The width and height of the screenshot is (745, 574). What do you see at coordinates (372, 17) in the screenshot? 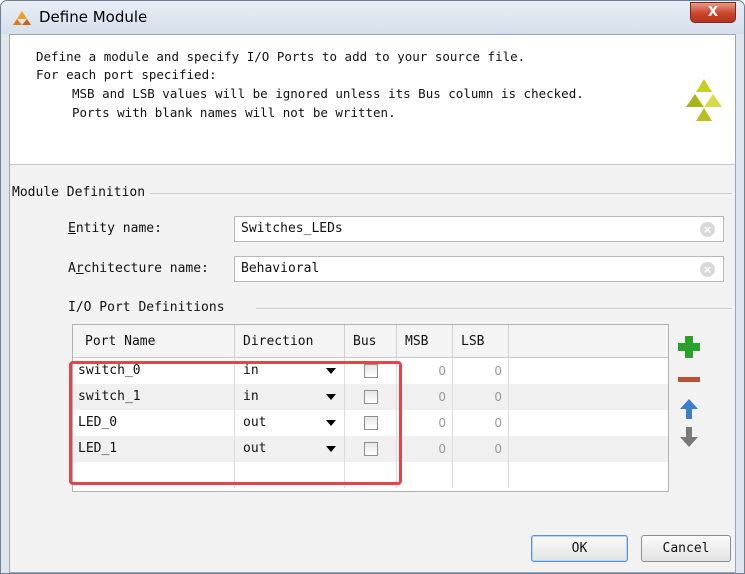
I see `title-bar: Define Module X` at bounding box center [372, 17].